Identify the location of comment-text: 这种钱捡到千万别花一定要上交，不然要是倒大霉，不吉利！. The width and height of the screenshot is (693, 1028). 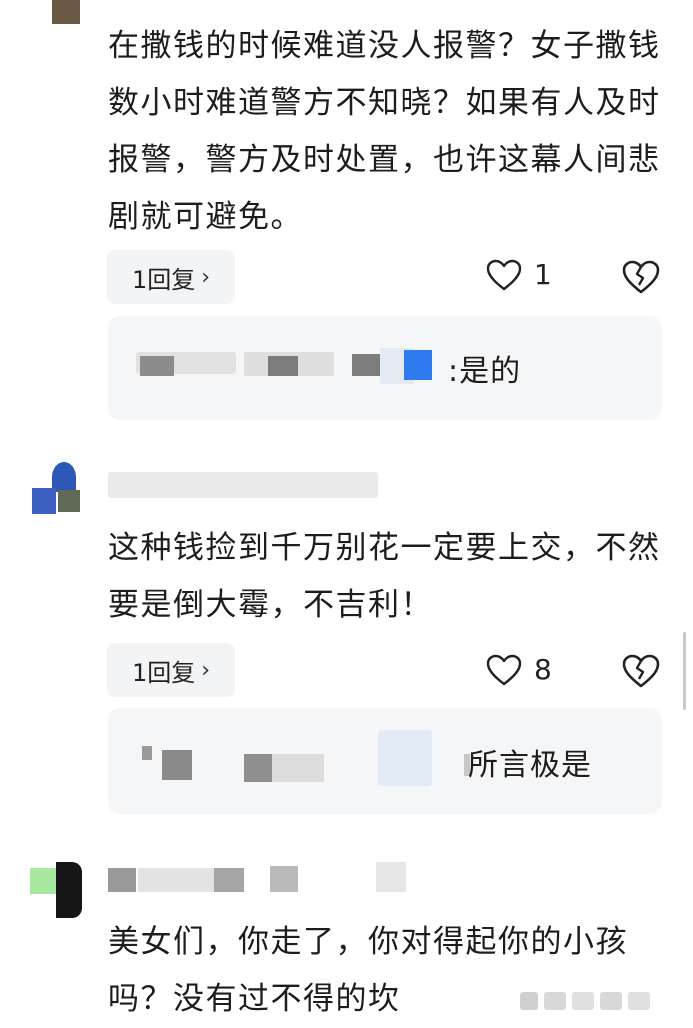
(384, 576).